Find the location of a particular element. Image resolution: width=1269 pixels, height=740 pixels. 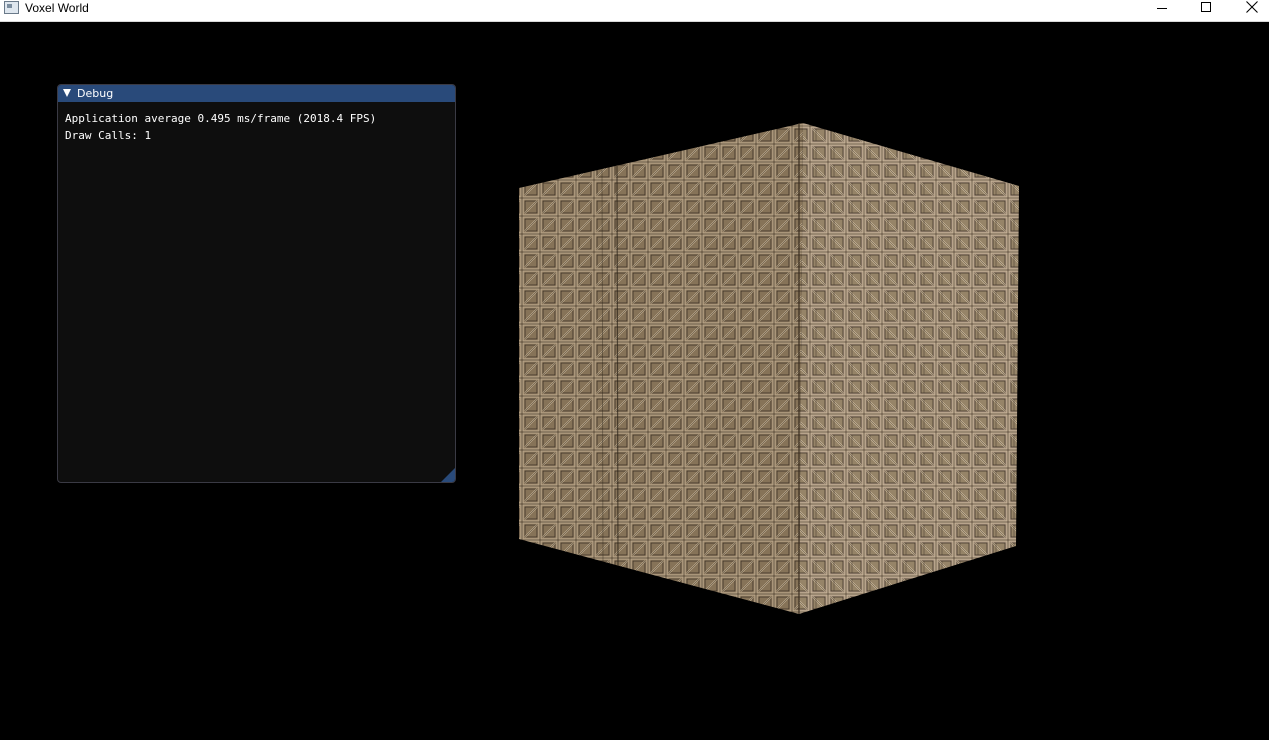

debug-window-titlebar: Debug is located at coordinates (256, 93).